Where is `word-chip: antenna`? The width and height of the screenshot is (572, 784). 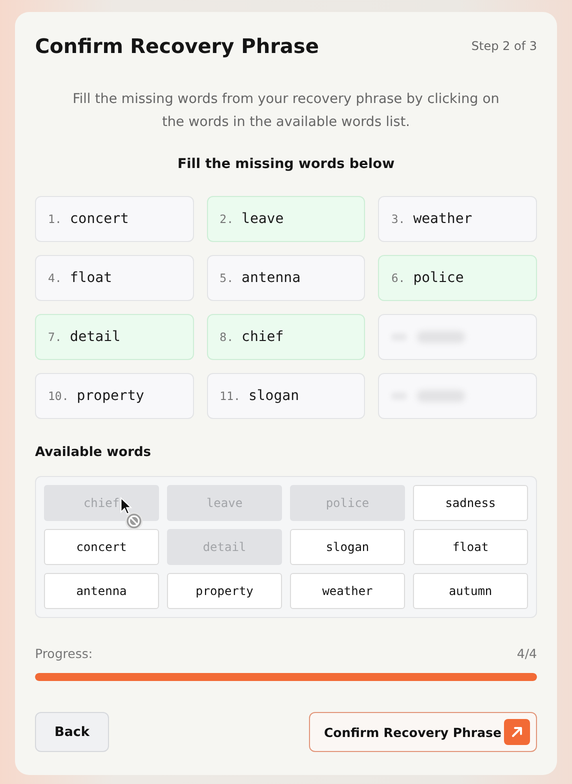 word-chip: antenna is located at coordinates (101, 591).